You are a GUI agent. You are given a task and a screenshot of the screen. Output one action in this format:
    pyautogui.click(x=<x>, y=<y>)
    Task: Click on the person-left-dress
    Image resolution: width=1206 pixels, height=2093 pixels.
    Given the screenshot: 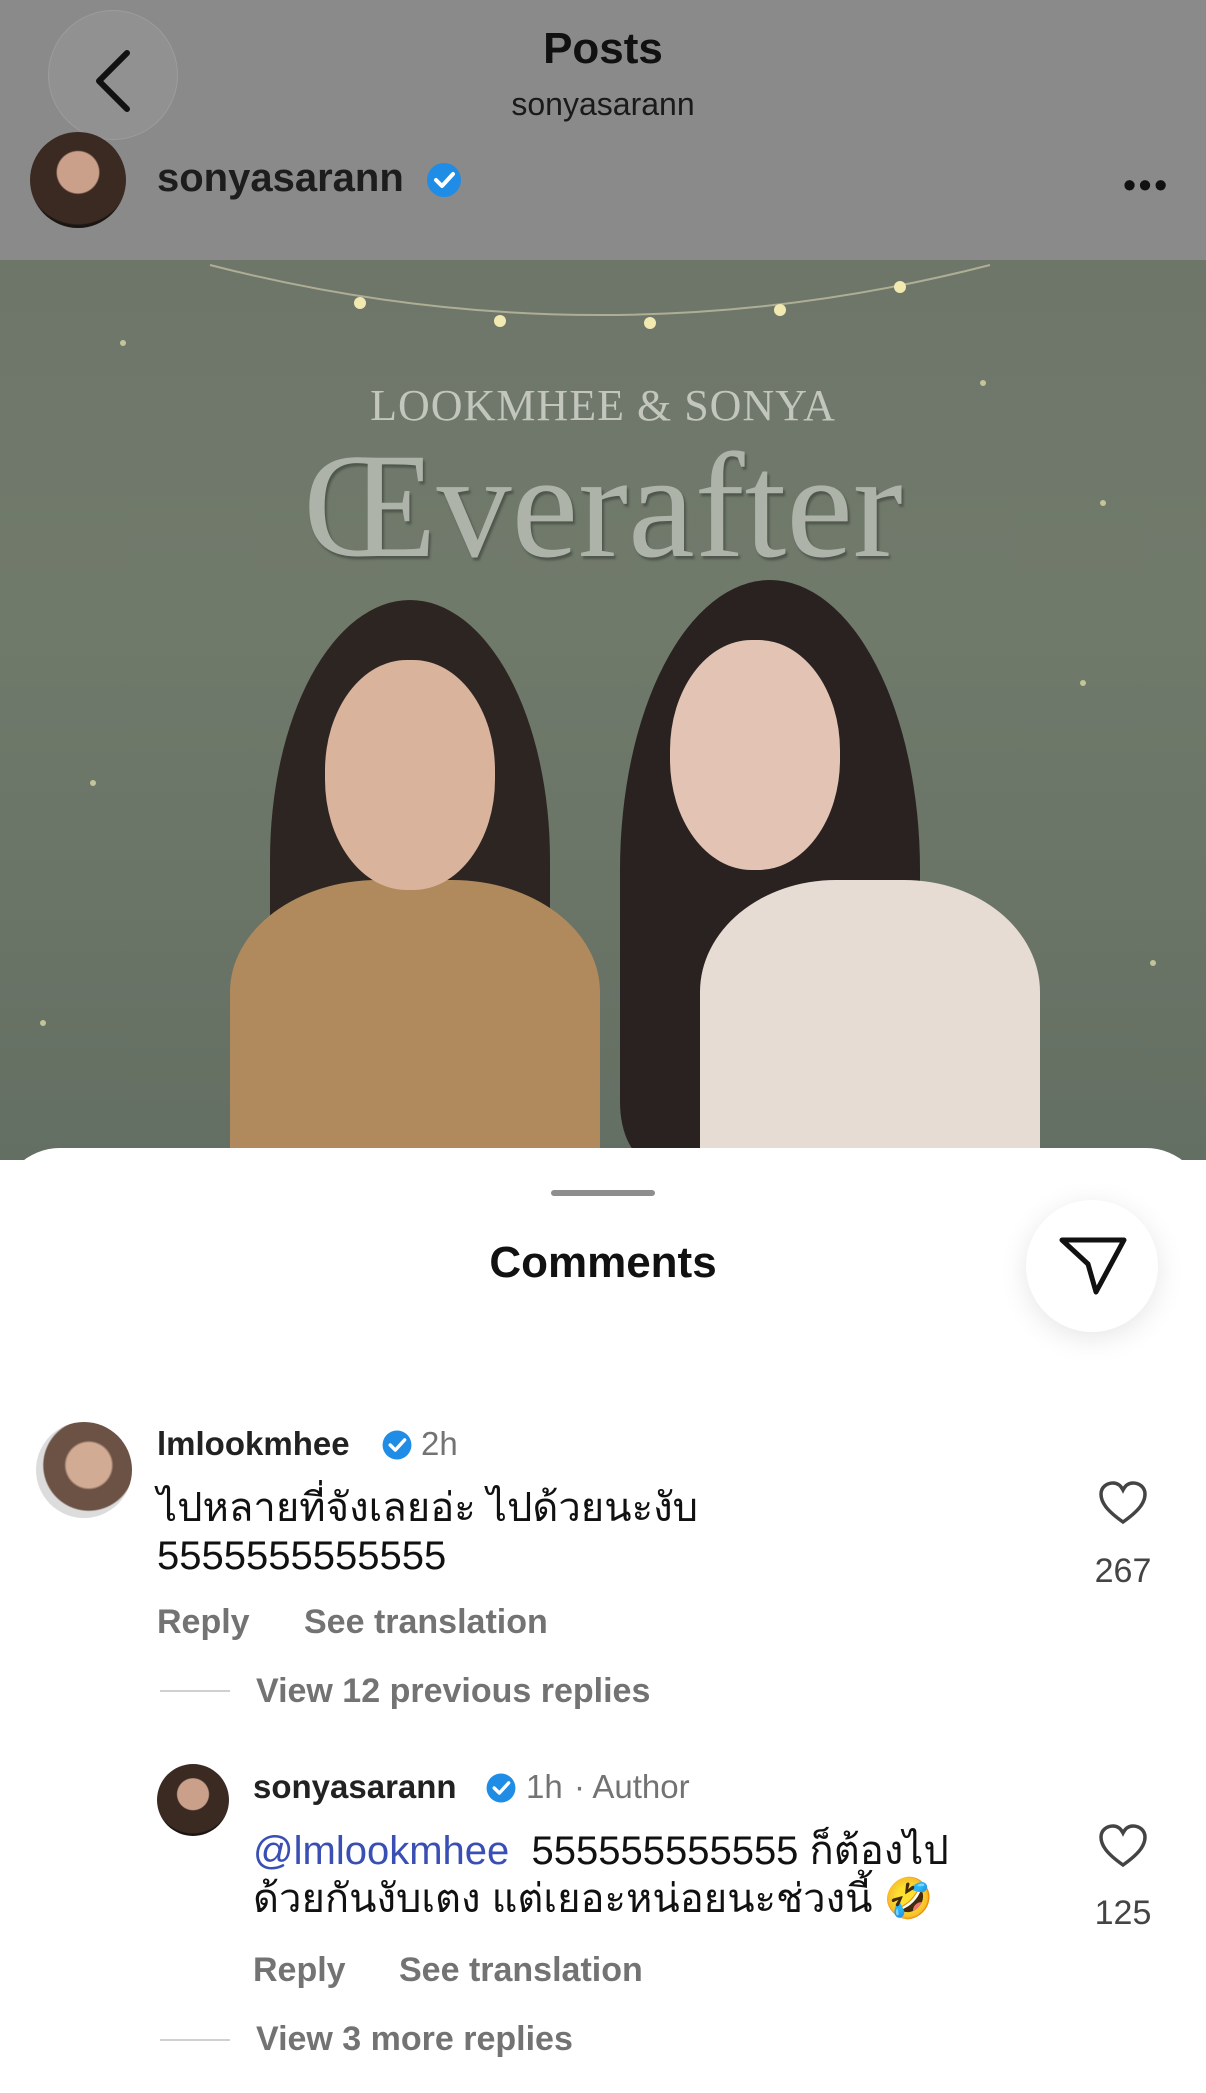 What is the action you would take?
    pyautogui.click(x=415, y=1020)
    